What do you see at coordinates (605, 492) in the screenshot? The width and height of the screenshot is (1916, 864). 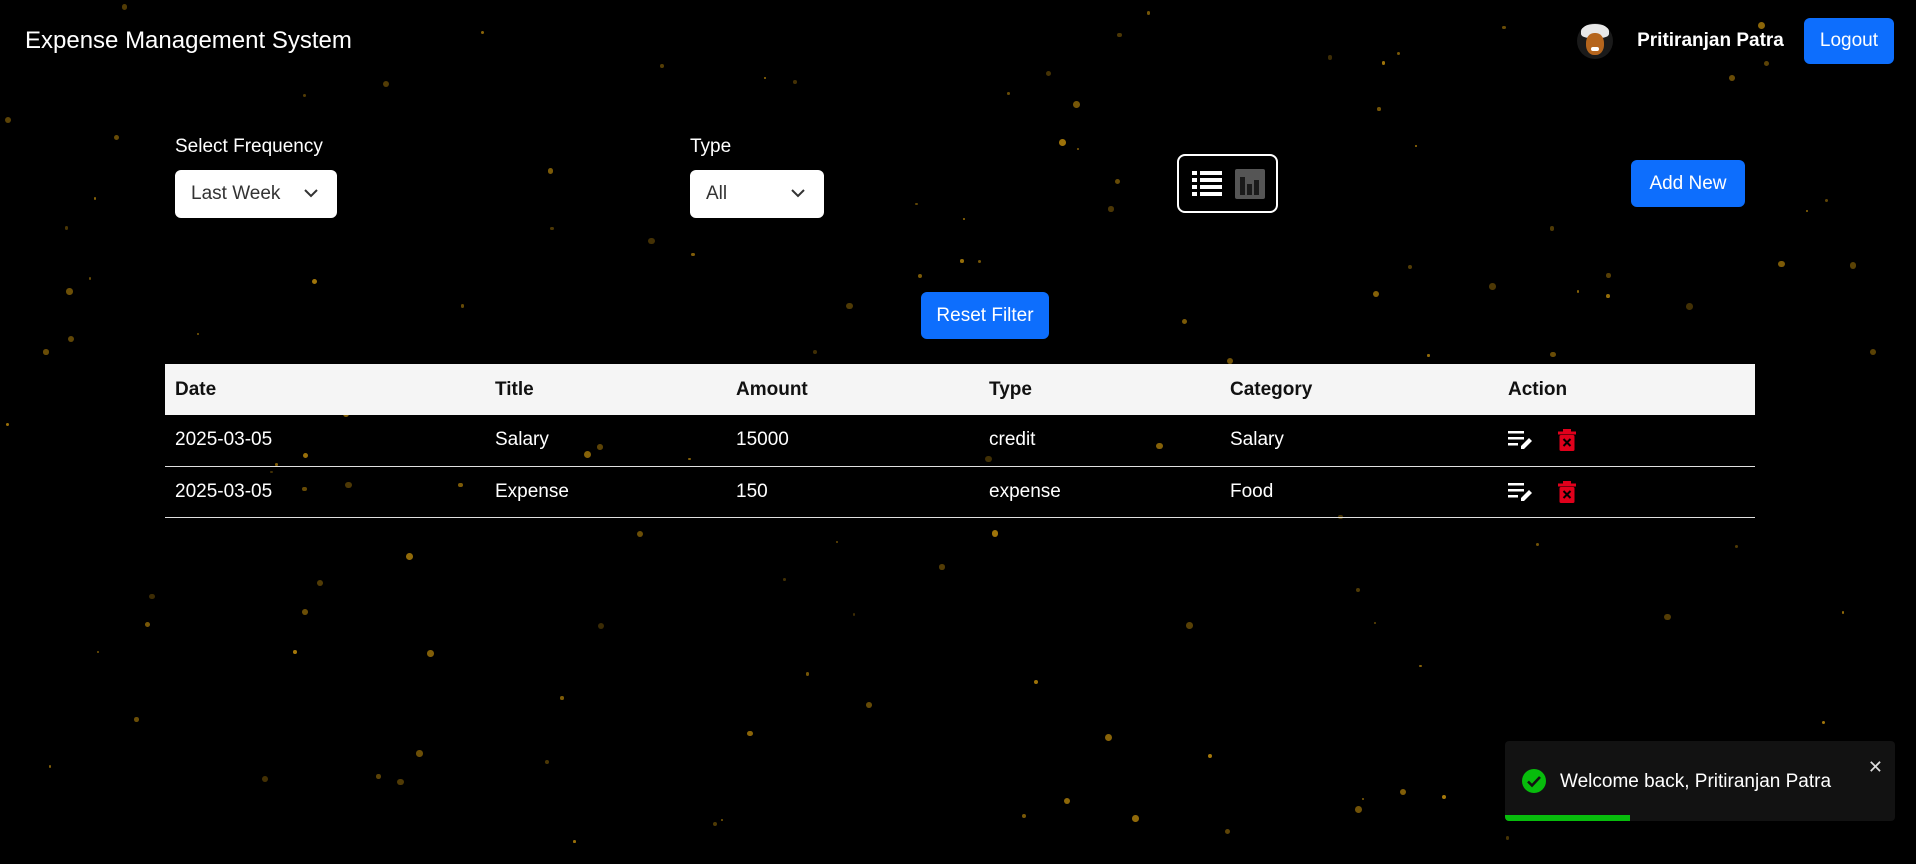 I see `cell-title: Expense` at bounding box center [605, 492].